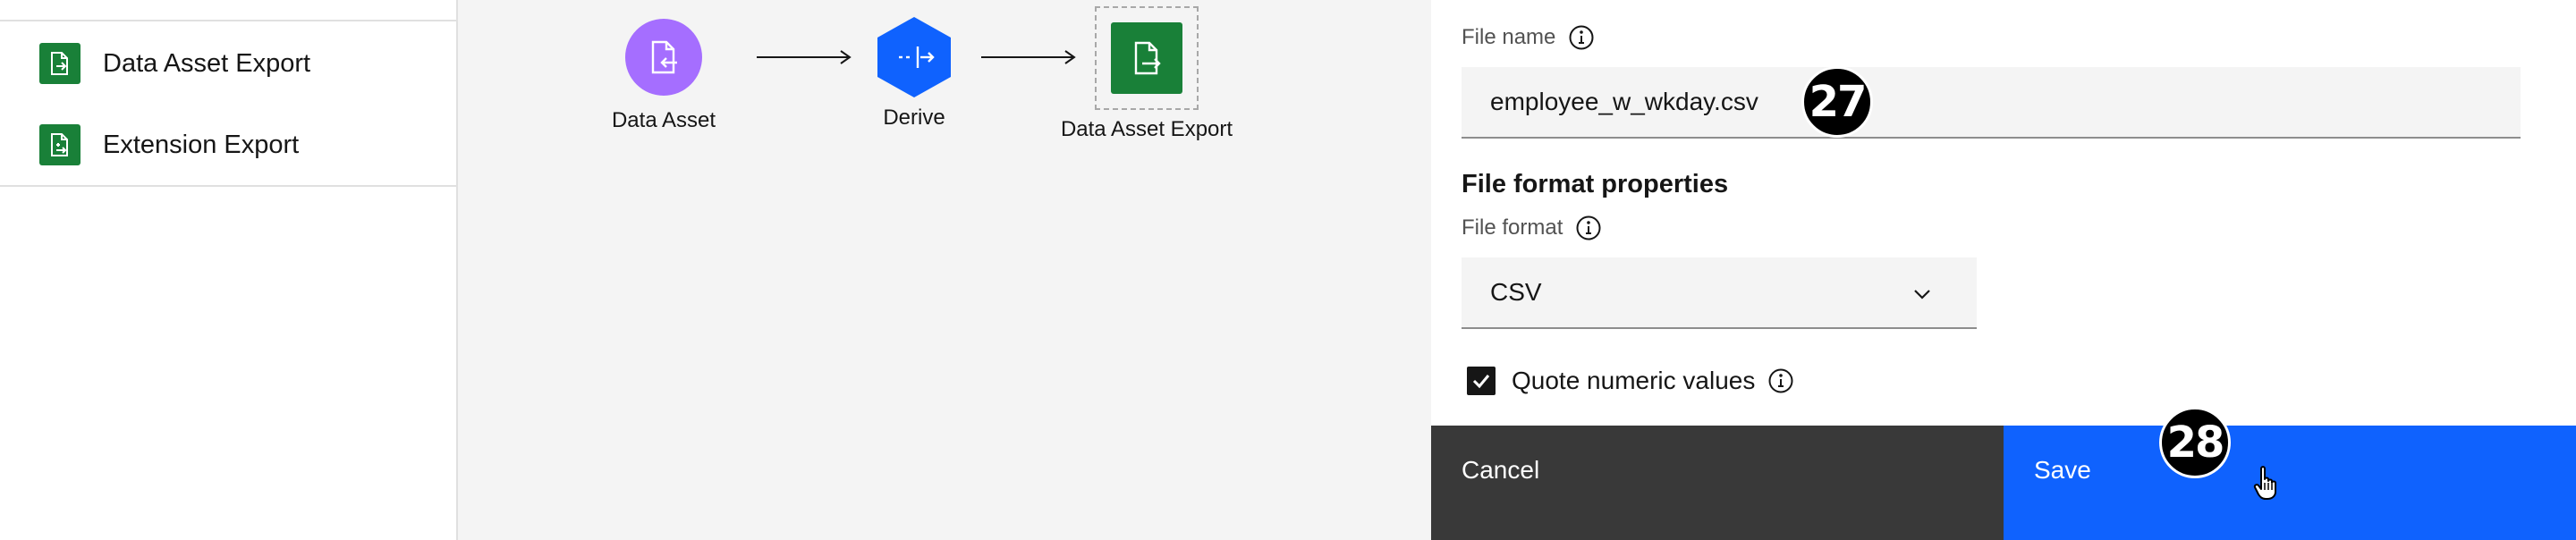  Describe the element at coordinates (804, 57) in the screenshot. I see `connector-arrow` at that location.